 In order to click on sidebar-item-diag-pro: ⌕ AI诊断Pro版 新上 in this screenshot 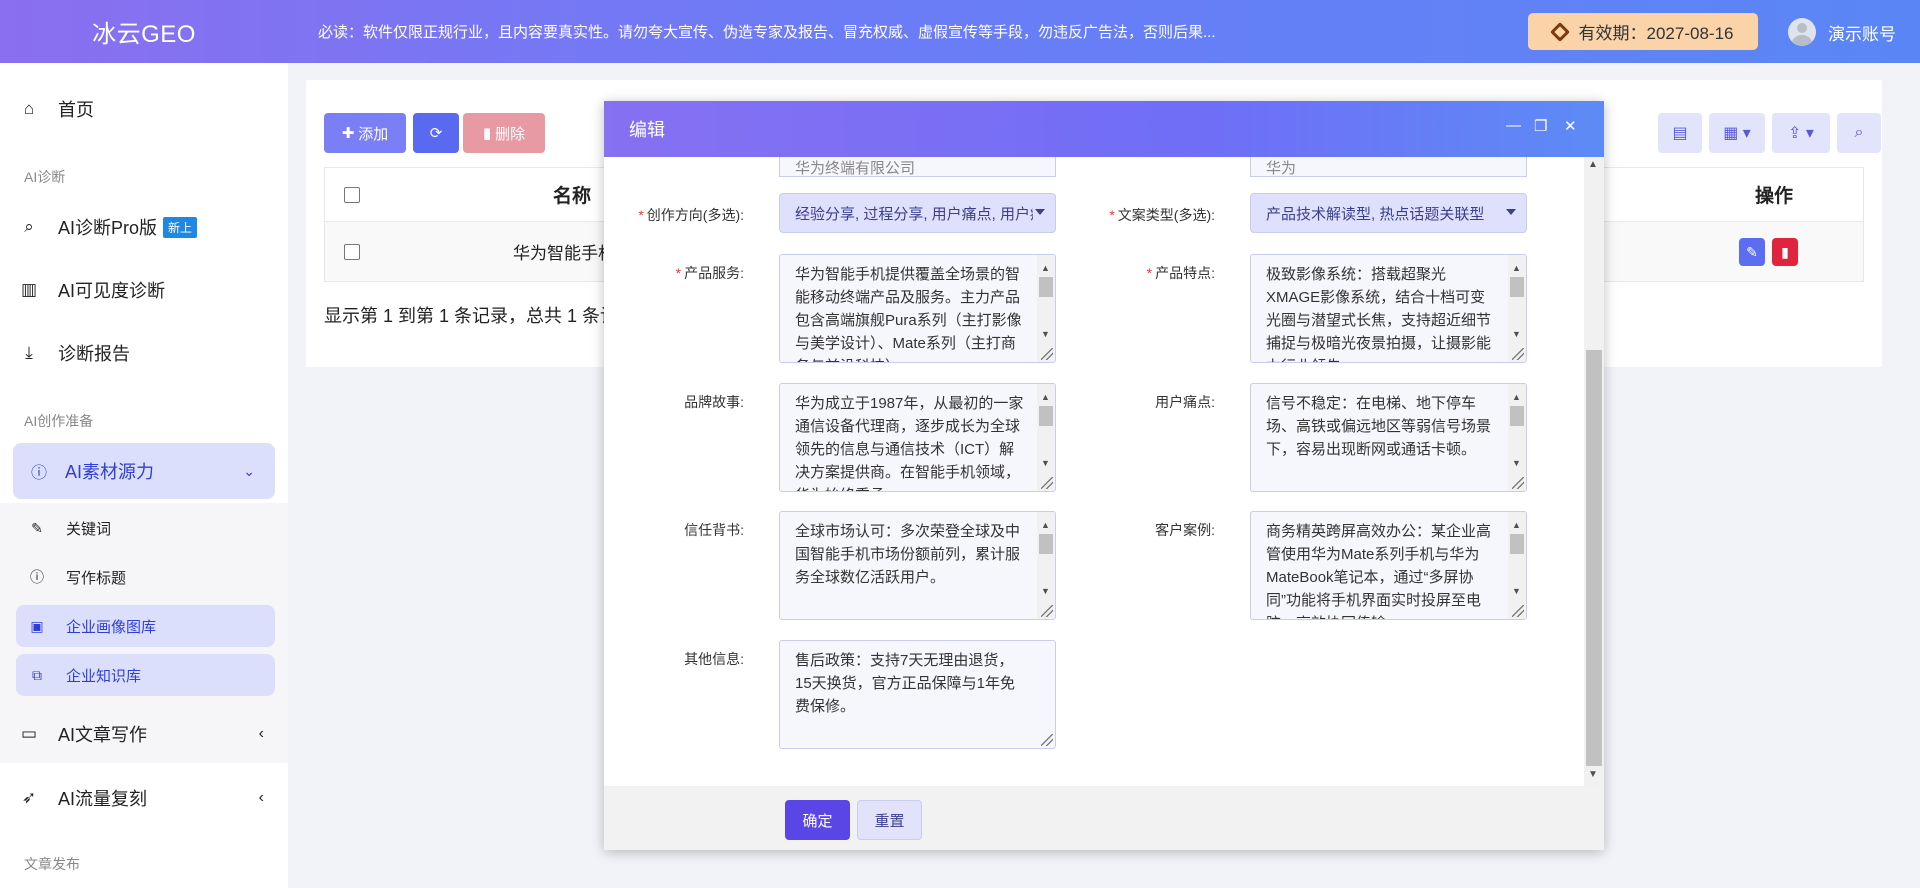, I will do `click(144, 227)`.